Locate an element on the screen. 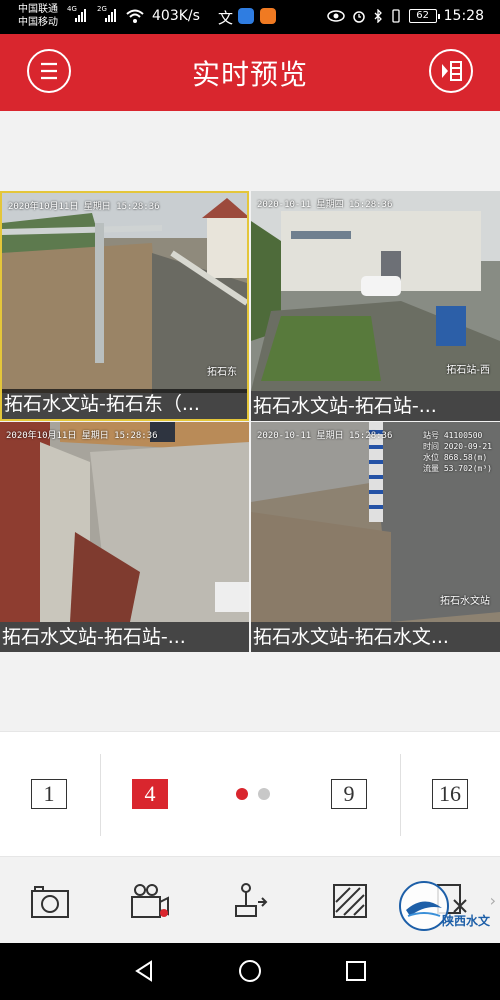 The width and height of the screenshot is (500, 1000). bluetooth-icon is located at coordinates (378, 16).